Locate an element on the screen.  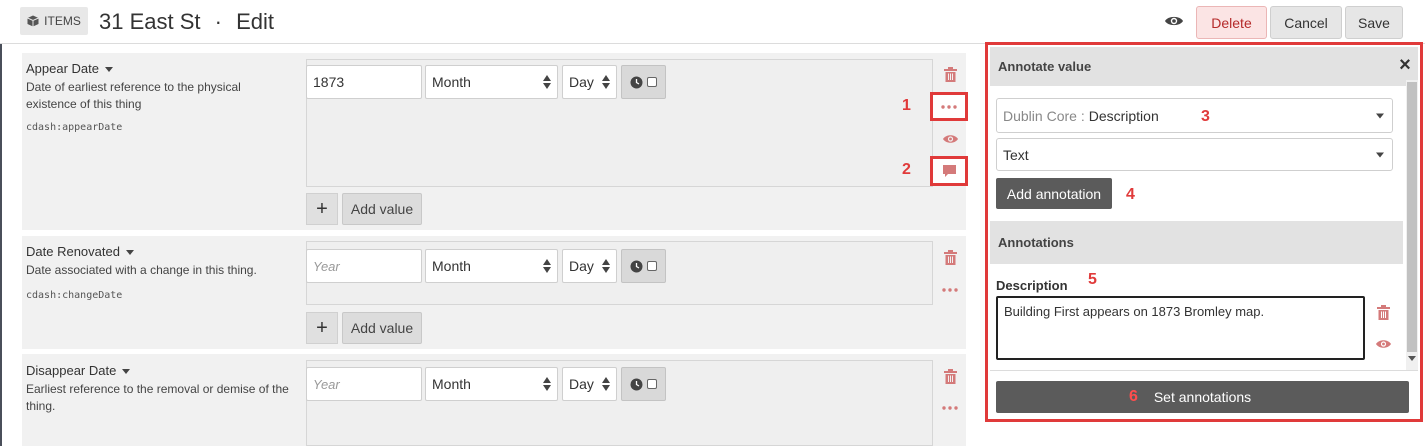
scroll-down-arrow-icon is located at coordinates (1412, 358).